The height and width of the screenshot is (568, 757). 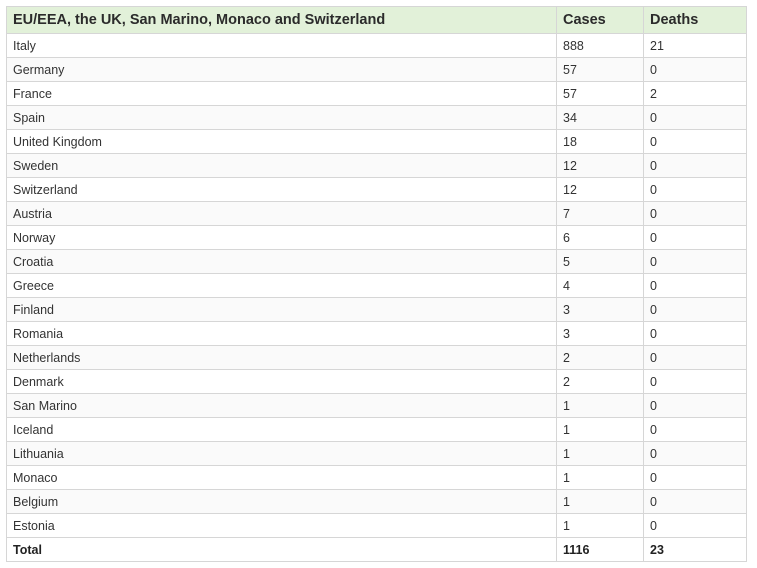 I want to click on cases-cell: 4, so click(x=600, y=285).